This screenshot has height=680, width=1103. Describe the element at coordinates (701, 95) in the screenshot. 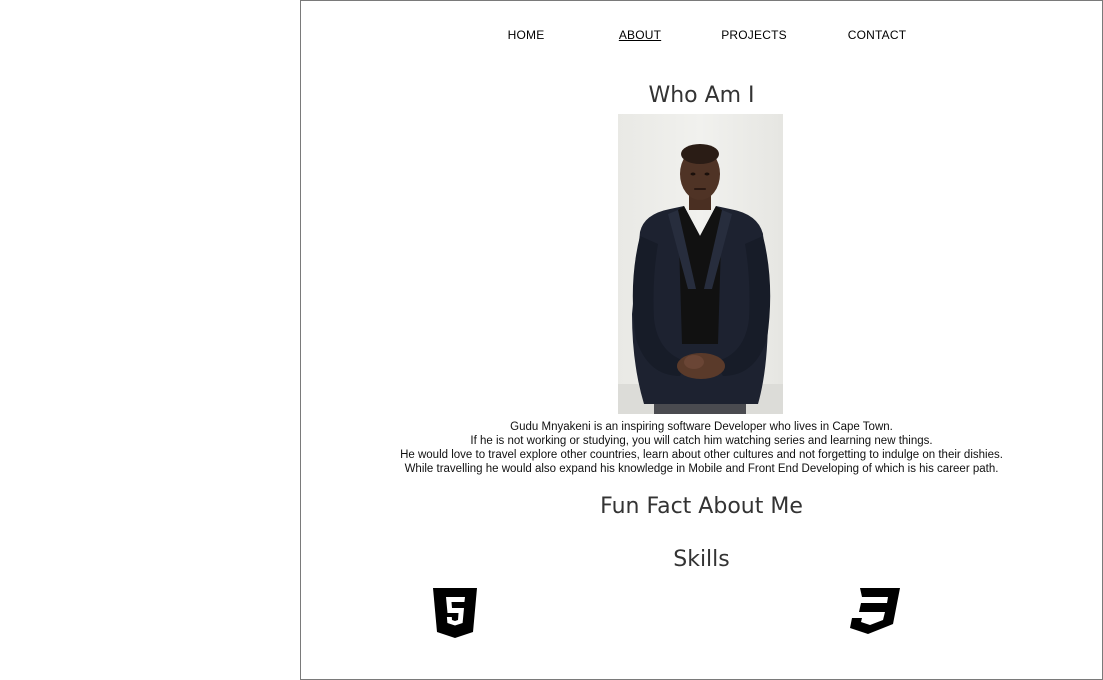

I see `about-heading: Who Am I` at that location.